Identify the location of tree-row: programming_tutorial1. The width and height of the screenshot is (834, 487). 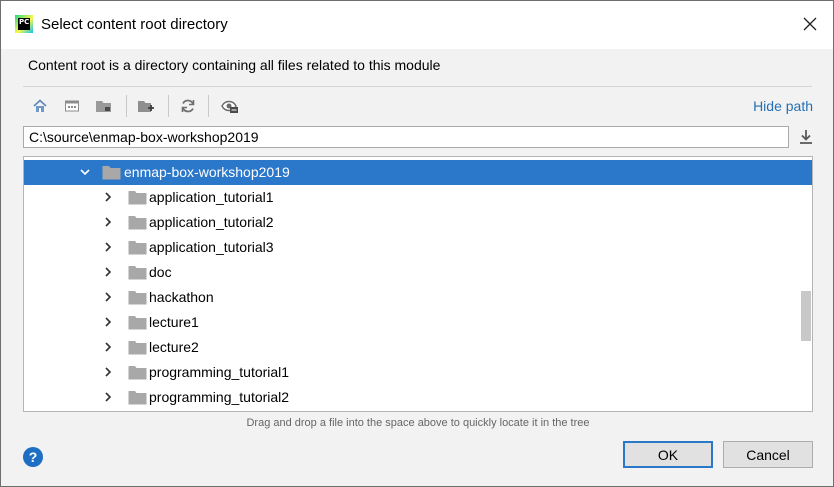
(418, 372).